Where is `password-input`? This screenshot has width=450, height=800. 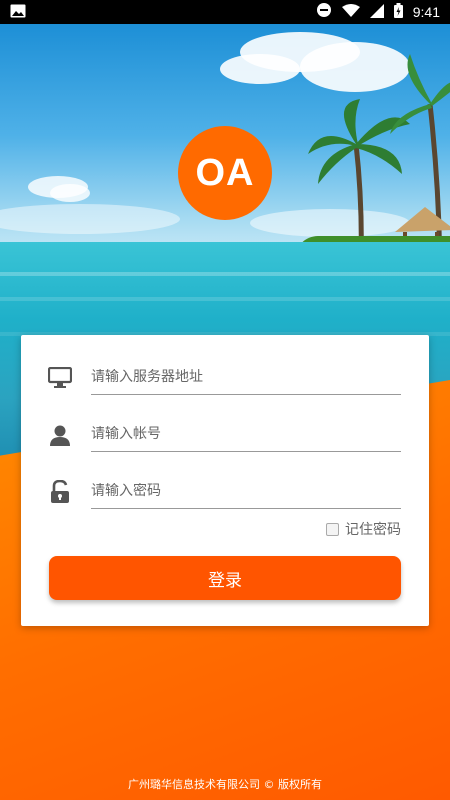 password-input is located at coordinates (246, 491).